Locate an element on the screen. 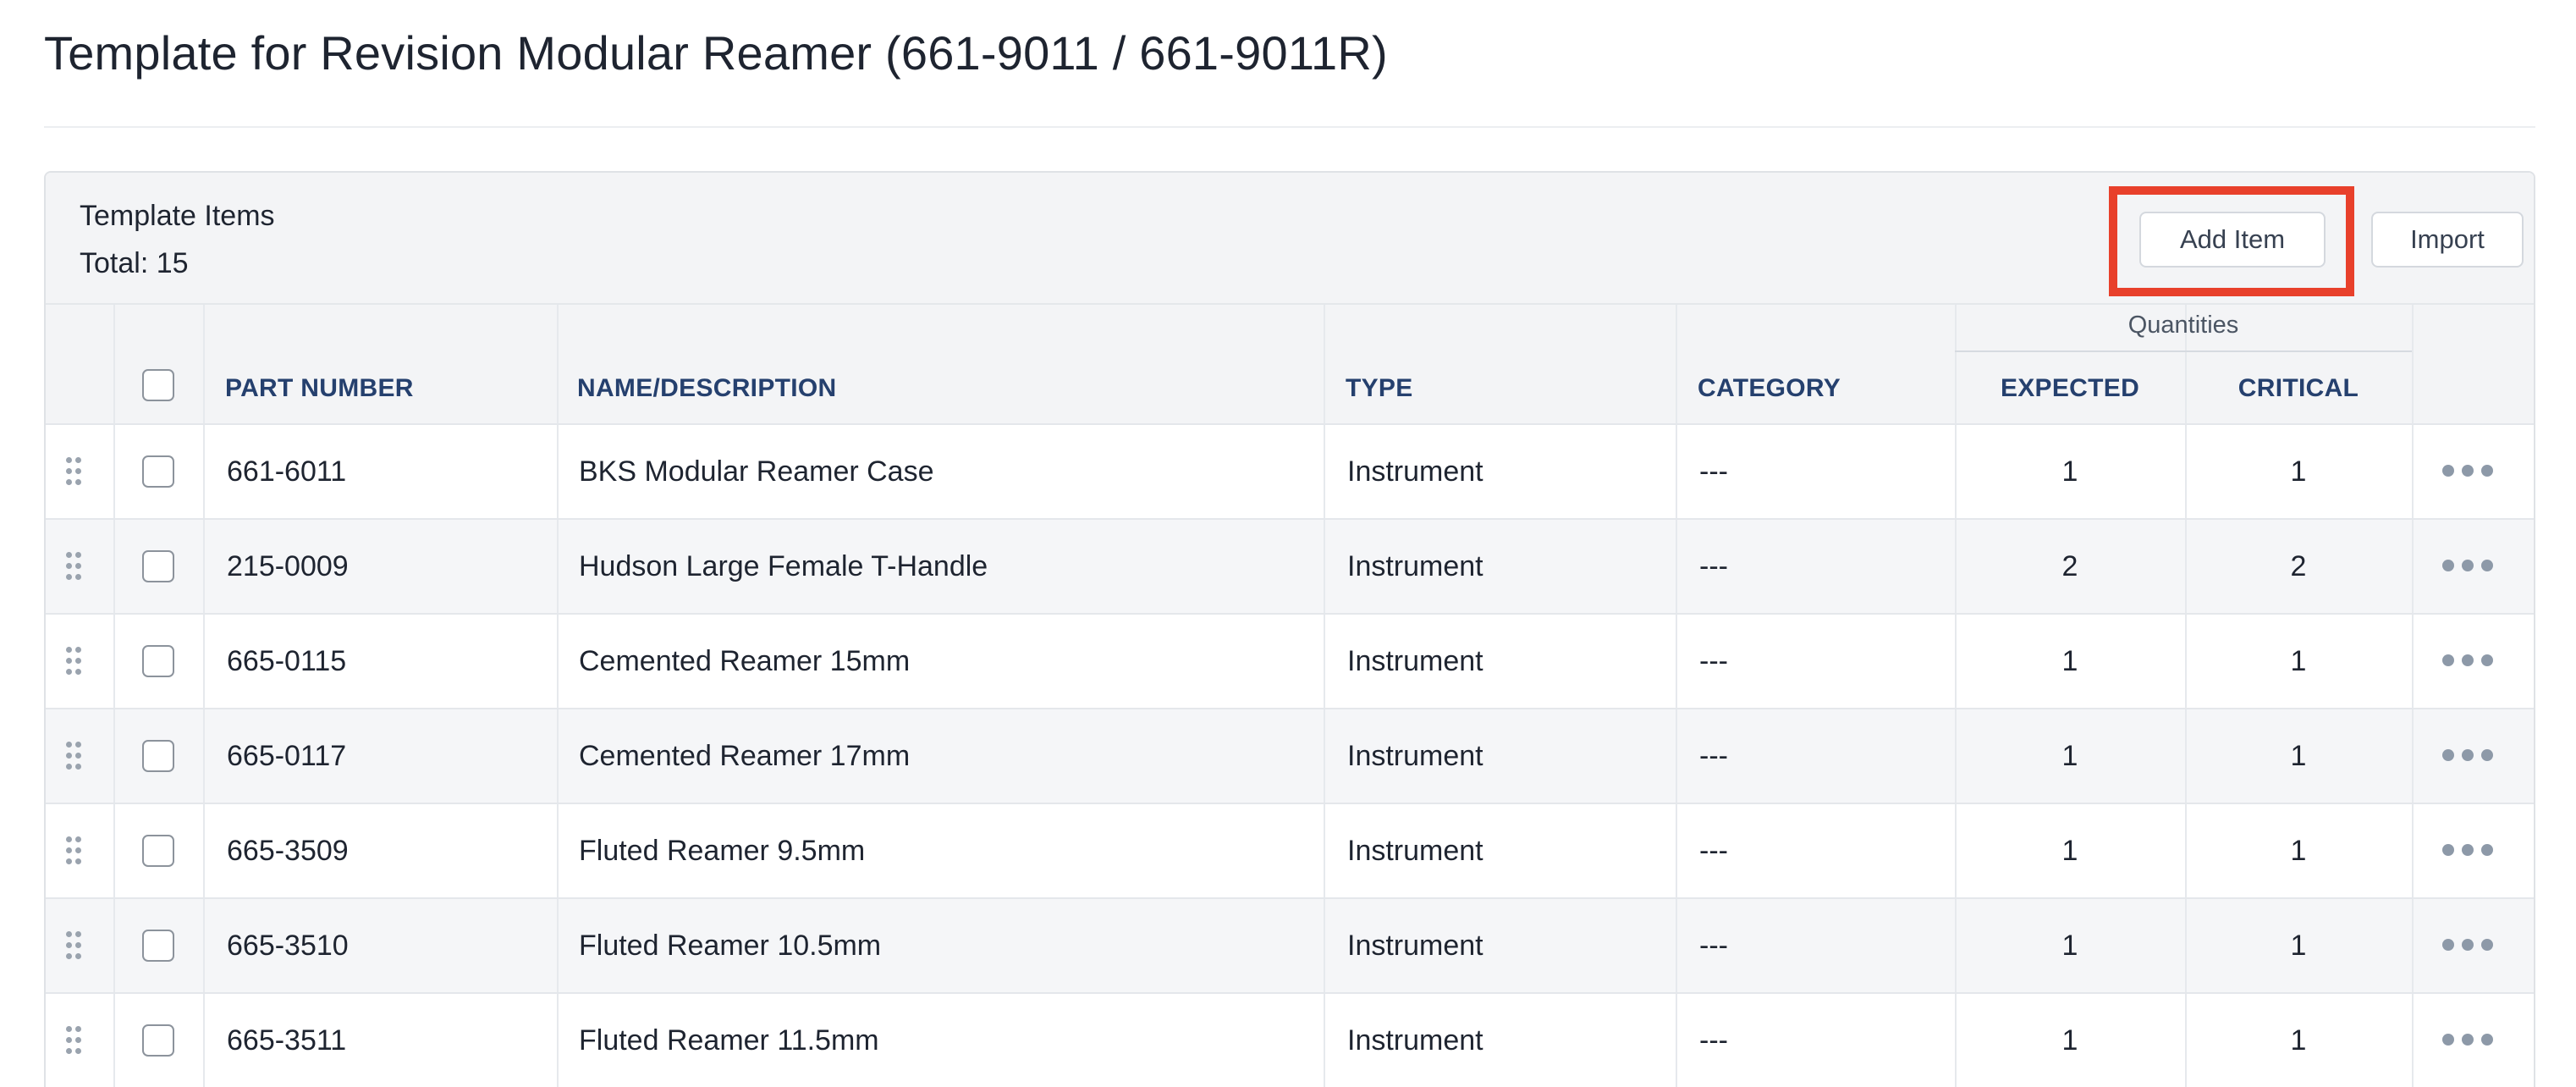  title-divider is located at coordinates (1289, 127).